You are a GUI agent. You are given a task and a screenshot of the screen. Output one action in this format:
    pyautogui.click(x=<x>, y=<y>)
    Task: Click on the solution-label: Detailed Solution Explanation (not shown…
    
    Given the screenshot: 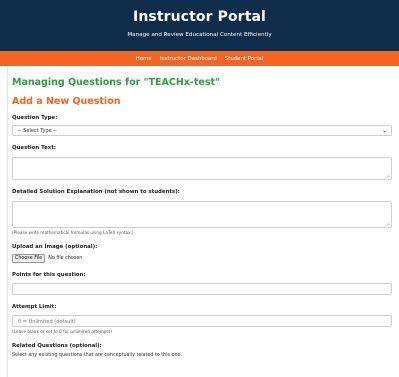 What is the action you would take?
    pyautogui.click(x=96, y=192)
    